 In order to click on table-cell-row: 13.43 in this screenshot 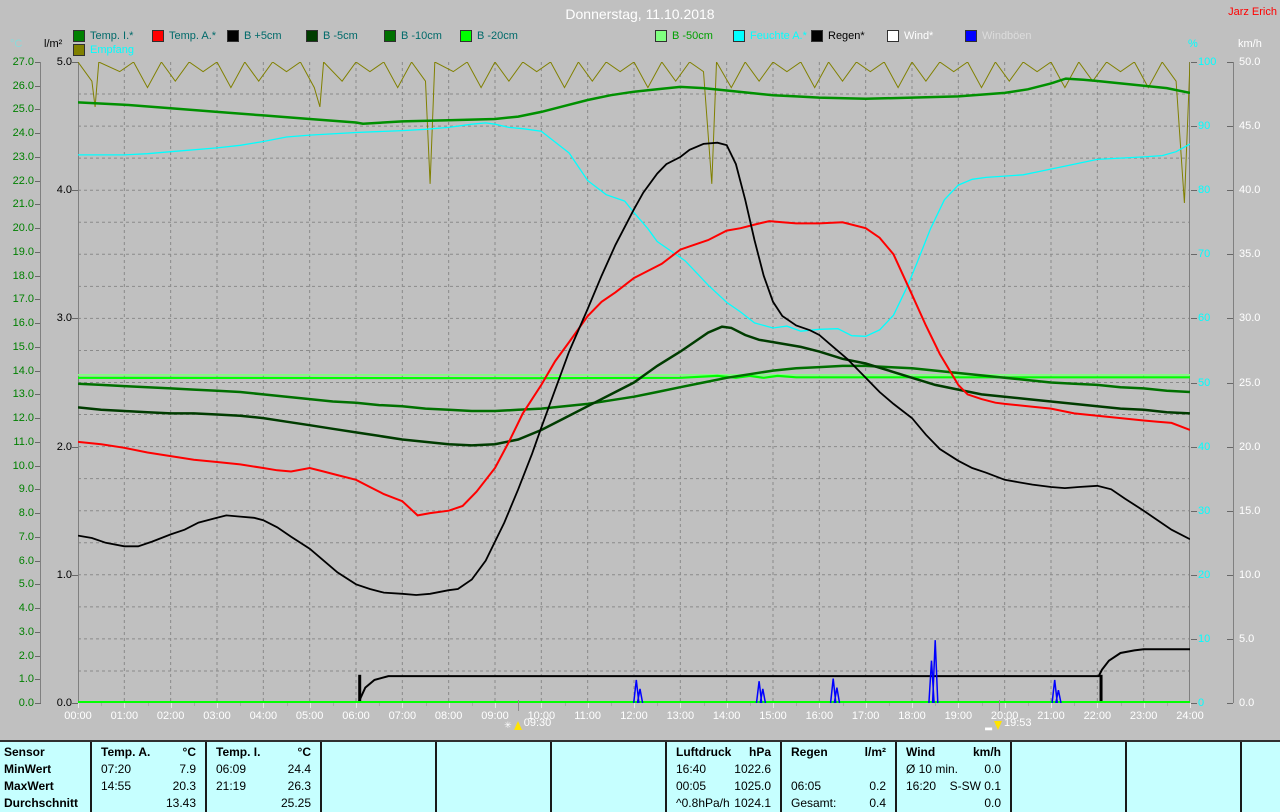, I will do `click(148, 802)`.